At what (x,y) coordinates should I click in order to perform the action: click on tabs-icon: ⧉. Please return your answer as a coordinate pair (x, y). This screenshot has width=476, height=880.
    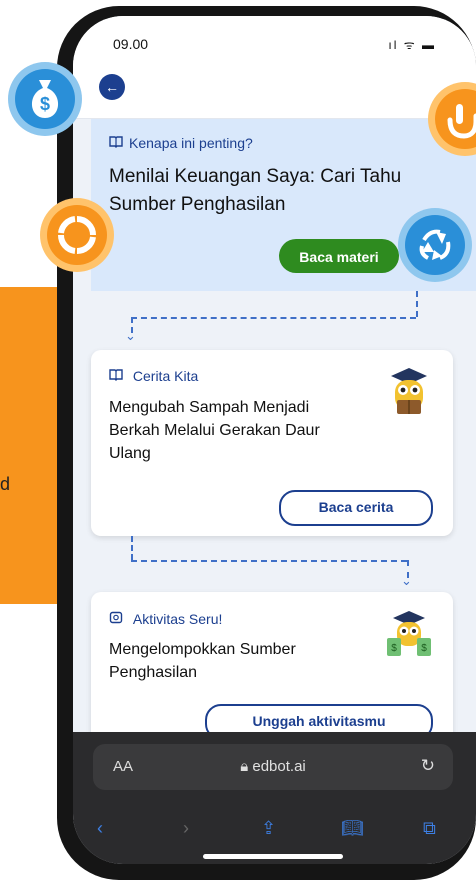
    Looking at the image, I should click on (429, 828).